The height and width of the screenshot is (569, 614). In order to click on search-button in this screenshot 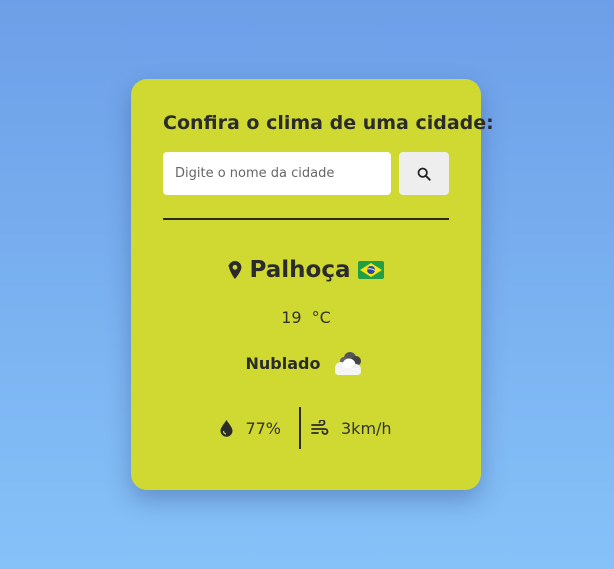, I will do `click(424, 173)`.